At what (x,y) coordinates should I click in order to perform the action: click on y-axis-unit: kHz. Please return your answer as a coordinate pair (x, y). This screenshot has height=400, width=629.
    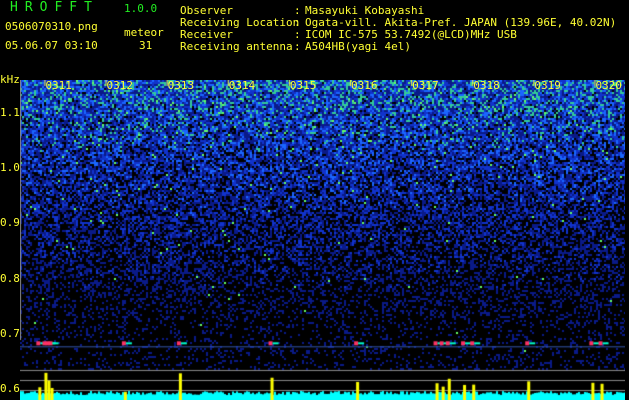
    Looking at the image, I should click on (10, 79).